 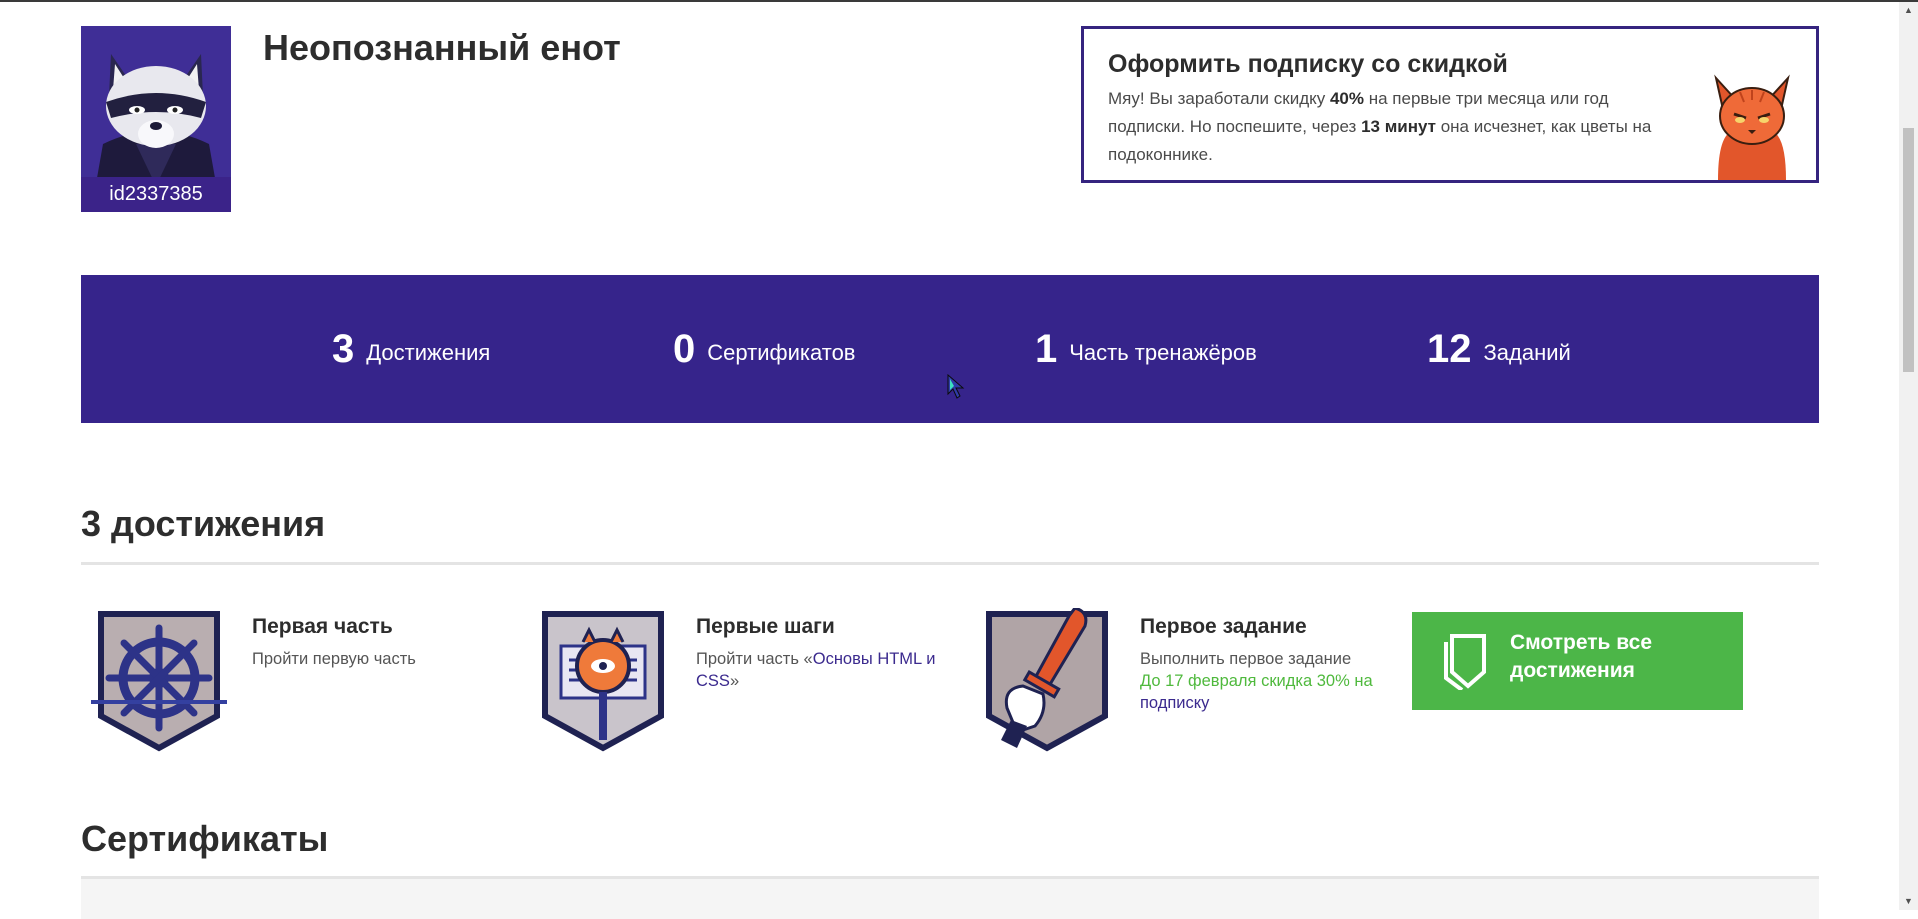 I want to click on achievement-description-text: Выполнить первое задание, so click(x=1246, y=659).